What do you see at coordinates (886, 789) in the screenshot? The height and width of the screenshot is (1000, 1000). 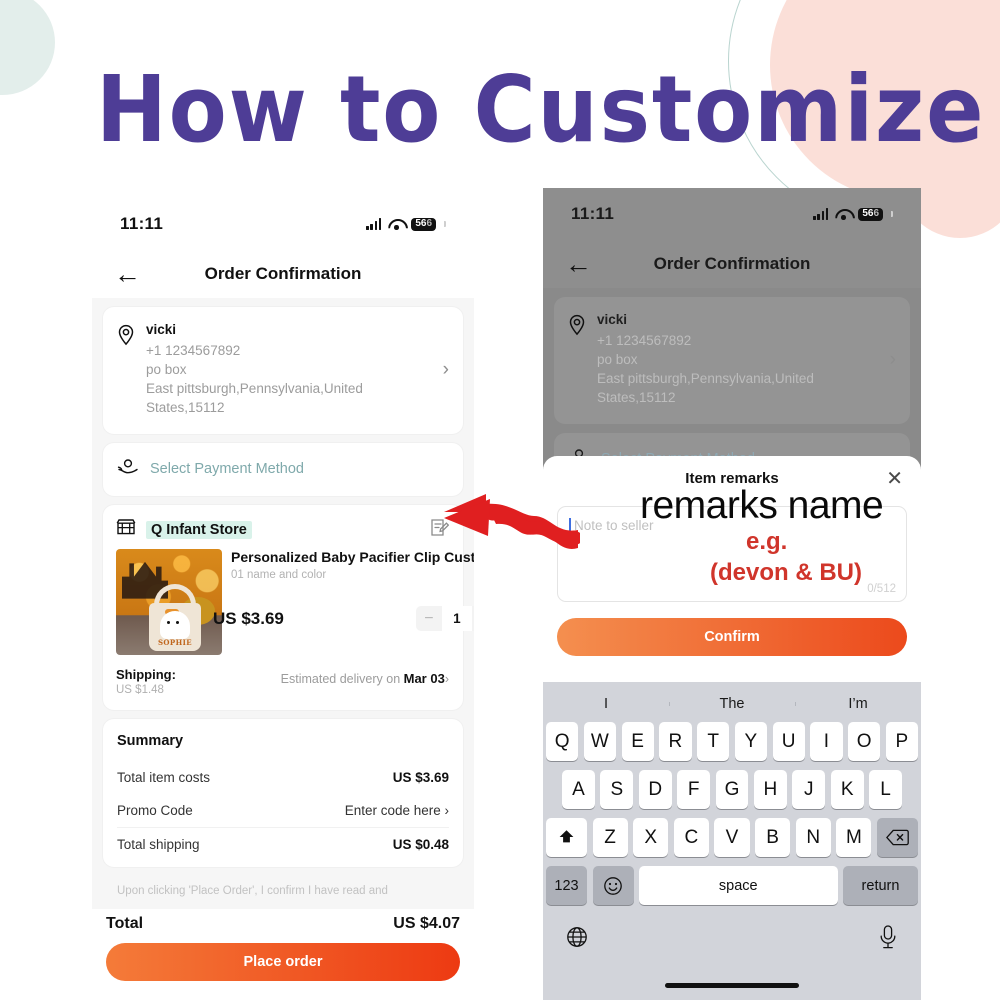 I see `key-l: L` at bounding box center [886, 789].